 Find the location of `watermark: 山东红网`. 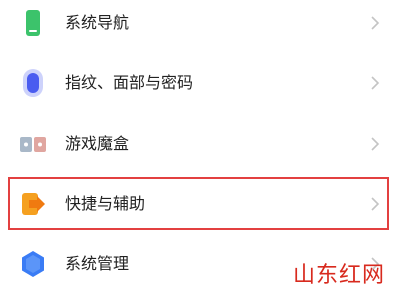

watermark: 山东红网 is located at coordinates (339, 275).